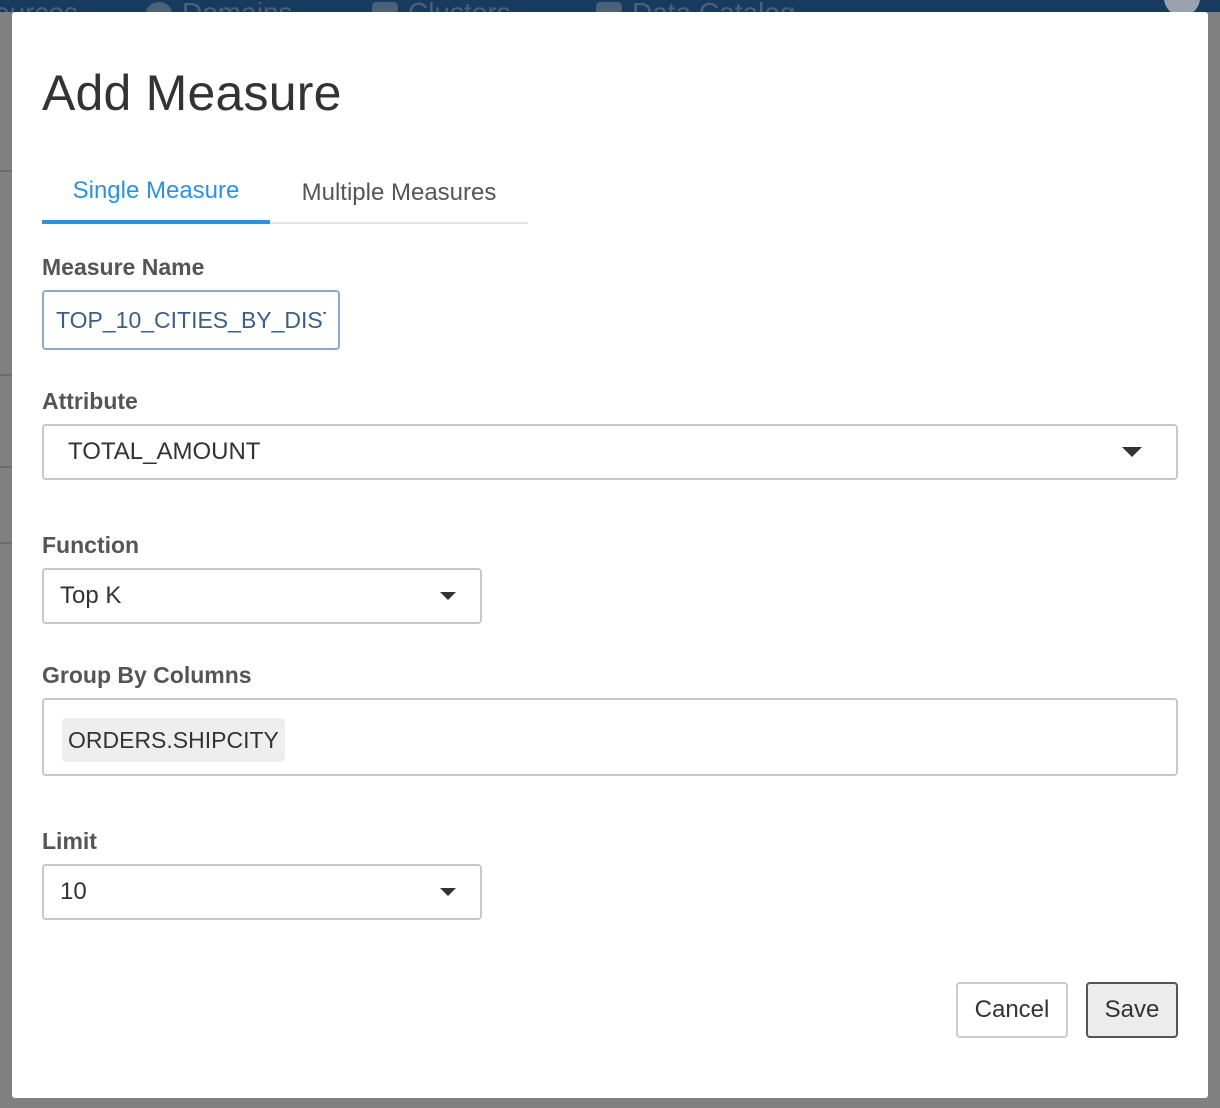 The width and height of the screenshot is (1220, 1108). Describe the element at coordinates (123, 267) in the screenshot. I see `measure-name-label: Measure Name` at that location.